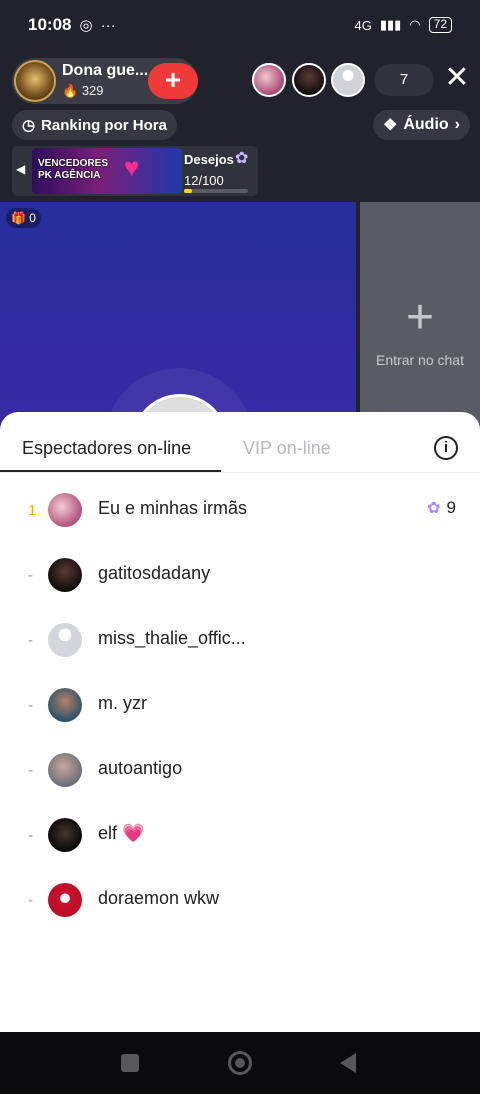  What do you see at coordinates (18, 218) in the screenshot?
I see `gift-icon: 🎁` at bounding box center [18, 218].